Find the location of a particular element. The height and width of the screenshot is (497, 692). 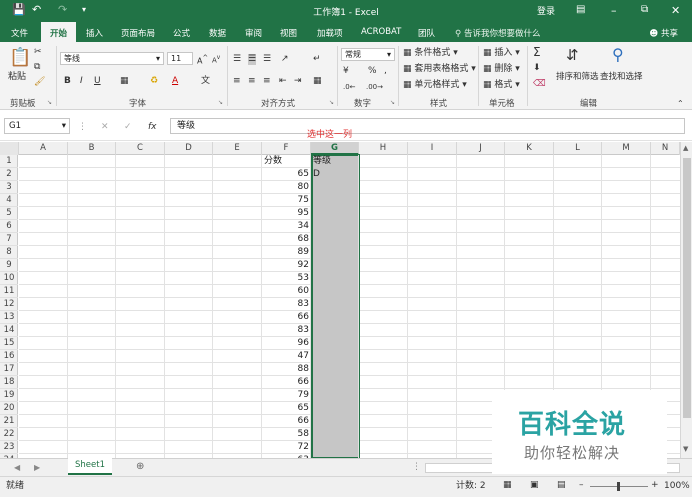

paste-icon: 📋 is located at coordinates (20, 58).